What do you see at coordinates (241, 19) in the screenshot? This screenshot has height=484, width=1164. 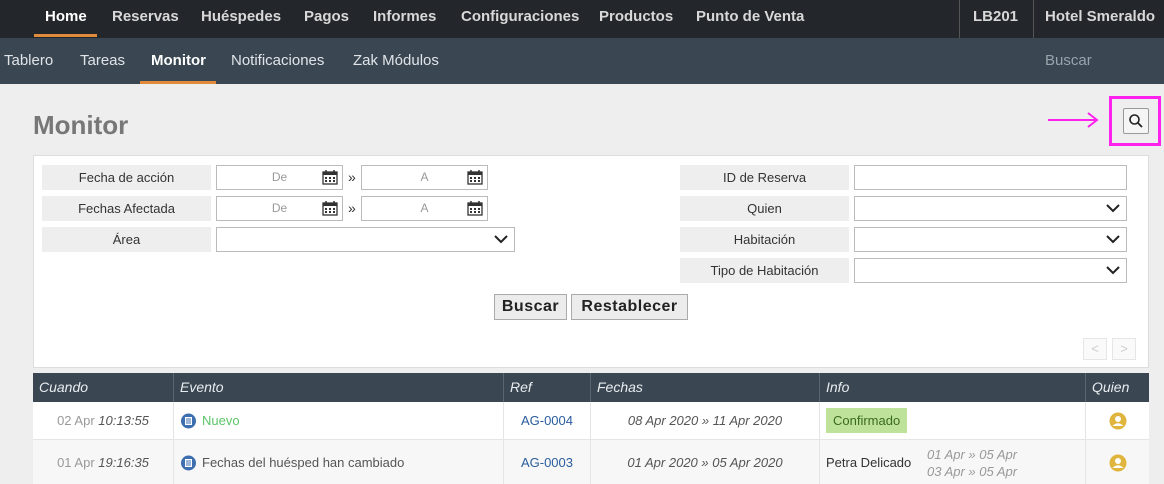 I see `nav-huespedes: Huéspedes` at bounding box center [241, 19].